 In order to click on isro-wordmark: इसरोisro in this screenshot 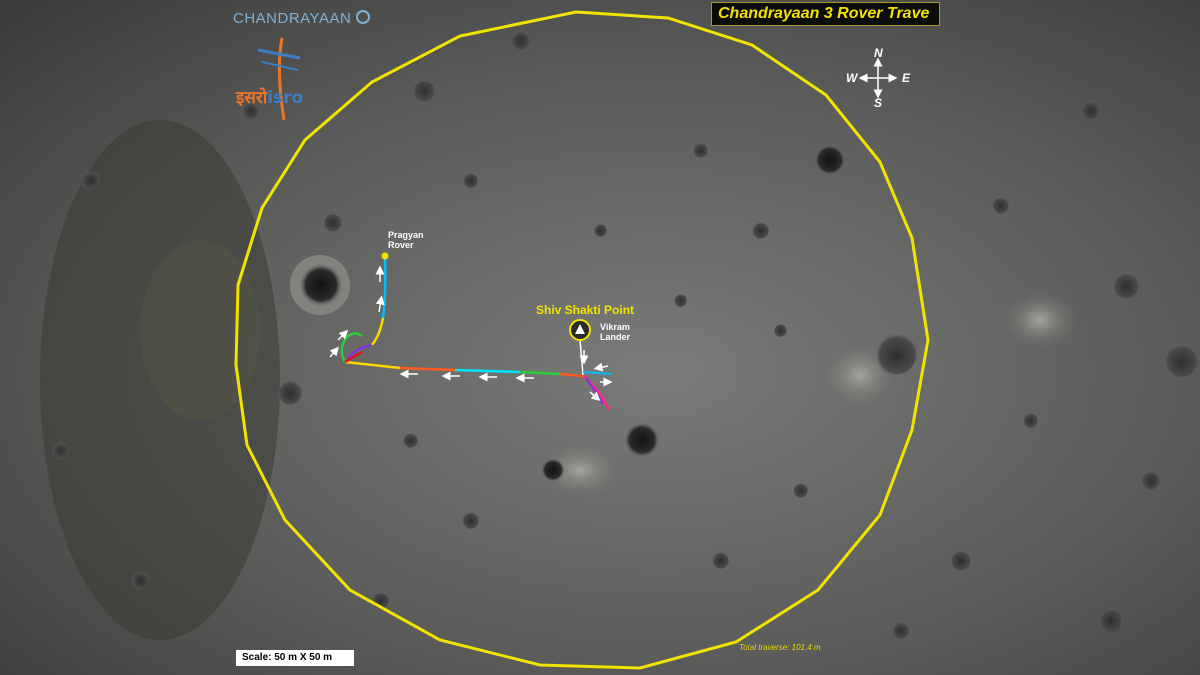, I will do `click(269, 96)`.